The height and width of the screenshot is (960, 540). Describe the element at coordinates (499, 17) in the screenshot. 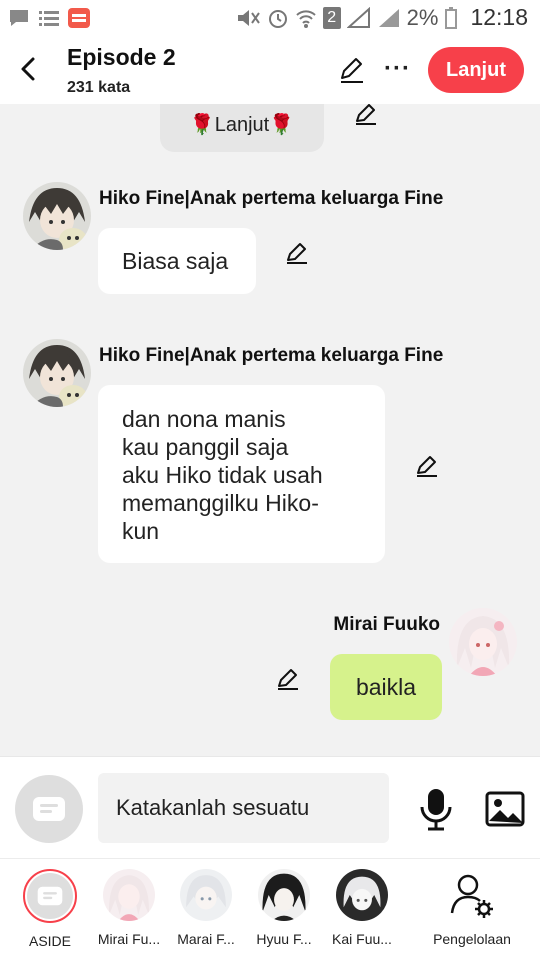

I see `clock: 12:18` at that location.